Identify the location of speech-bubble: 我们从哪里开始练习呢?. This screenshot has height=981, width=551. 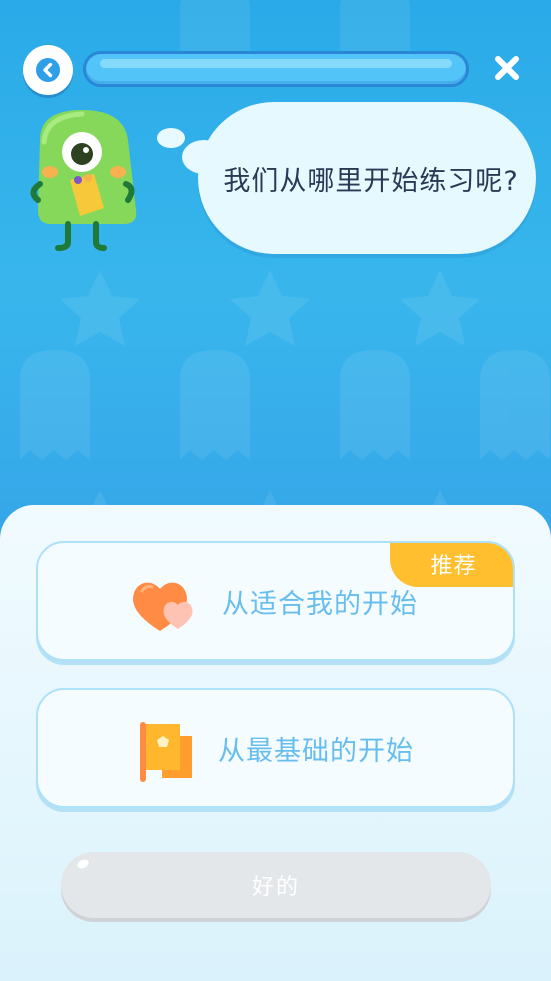
(367, 178).